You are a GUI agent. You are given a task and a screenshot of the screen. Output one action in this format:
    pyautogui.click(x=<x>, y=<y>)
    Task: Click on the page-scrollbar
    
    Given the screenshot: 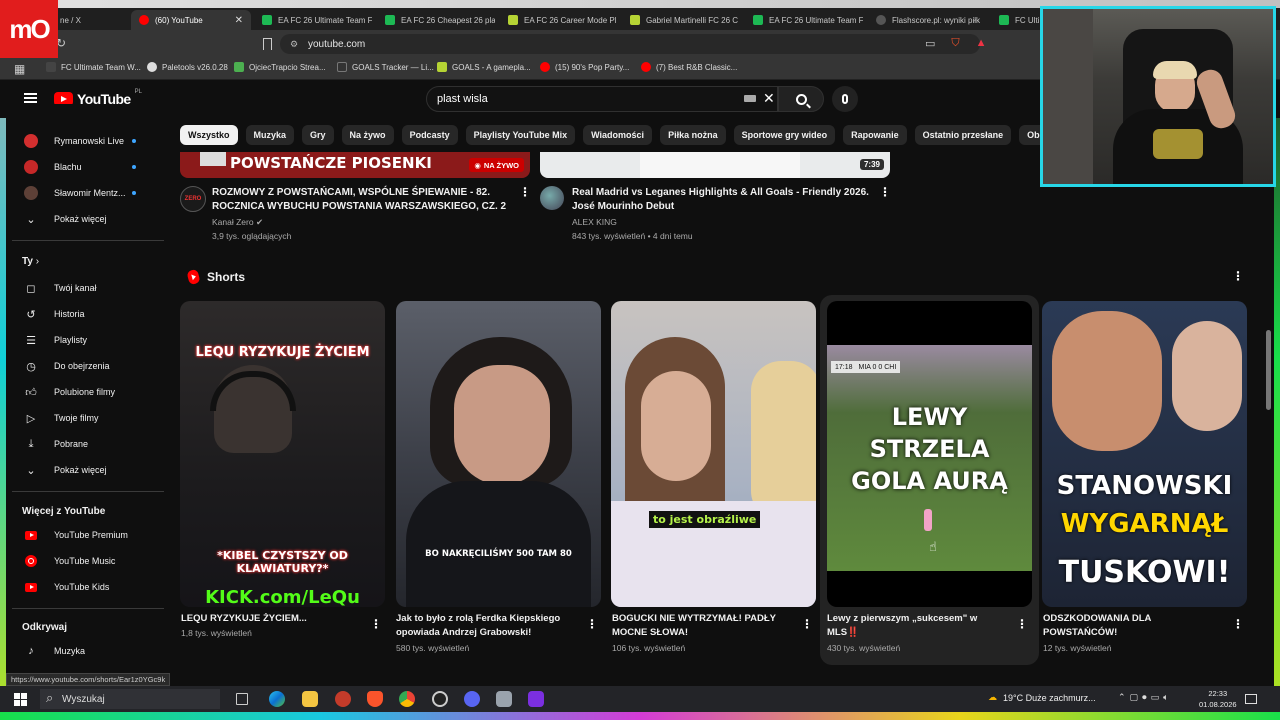 What is the action you would take?
    pyautogui.click(x=1268, y=370)
    